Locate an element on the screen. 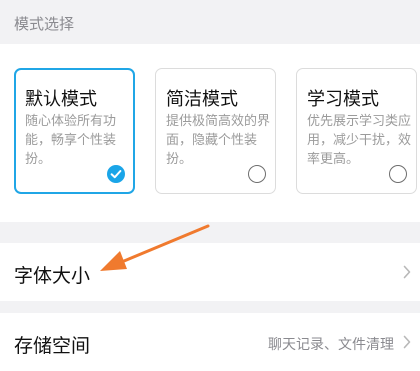  storage-label: 存储空间 is located at coordinates (52, 346).